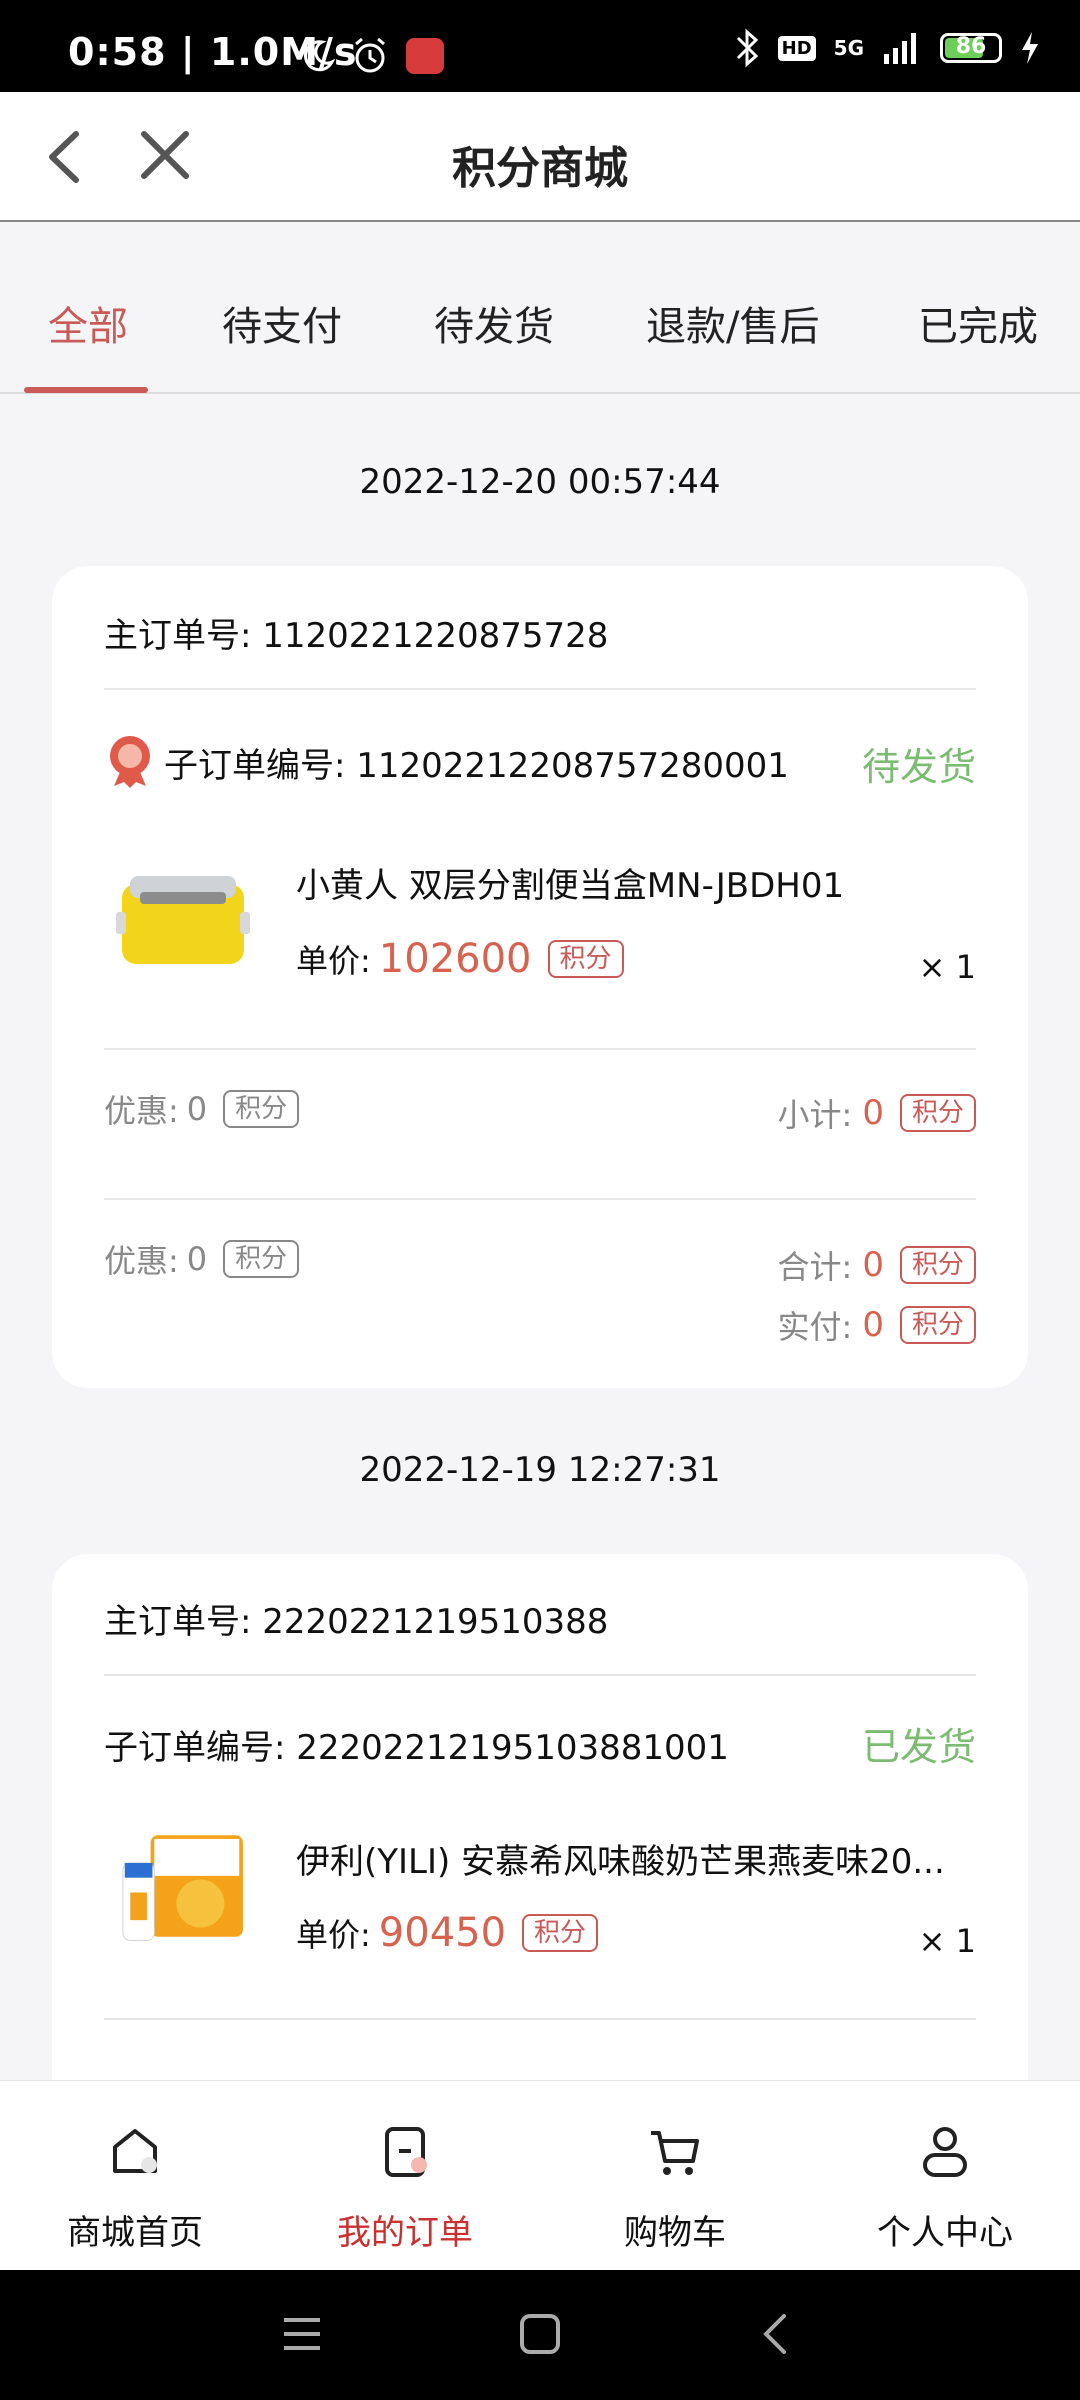 Image resolution: width=1080 pixels, height=2400 pixels. I want to click on signal-icon, so click(900, 48).